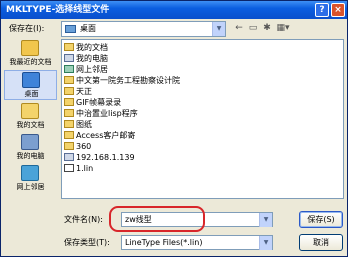  Describe the element at coordinates (92, 69) in the screenshot. I see `file-name: 网上邻居` at that location.